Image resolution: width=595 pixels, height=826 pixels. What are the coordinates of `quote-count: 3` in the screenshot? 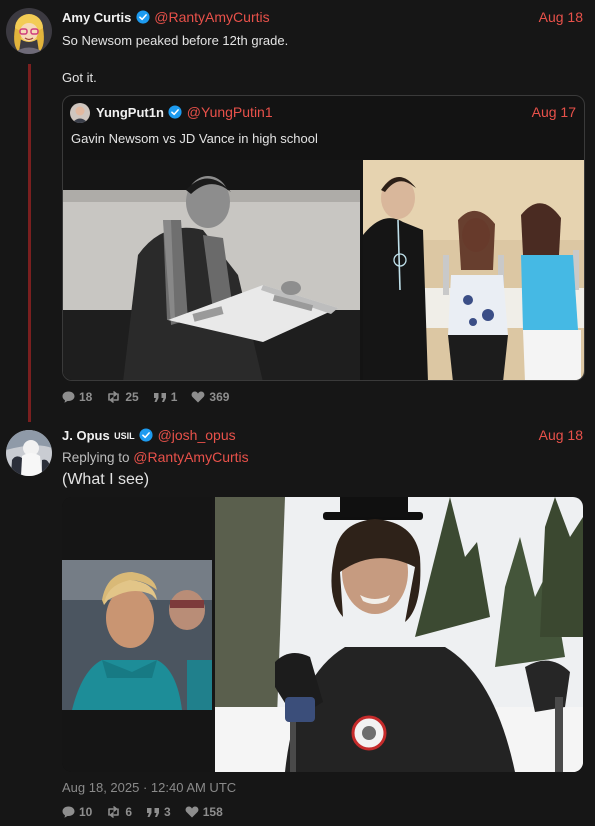 It's located at (167, 812).